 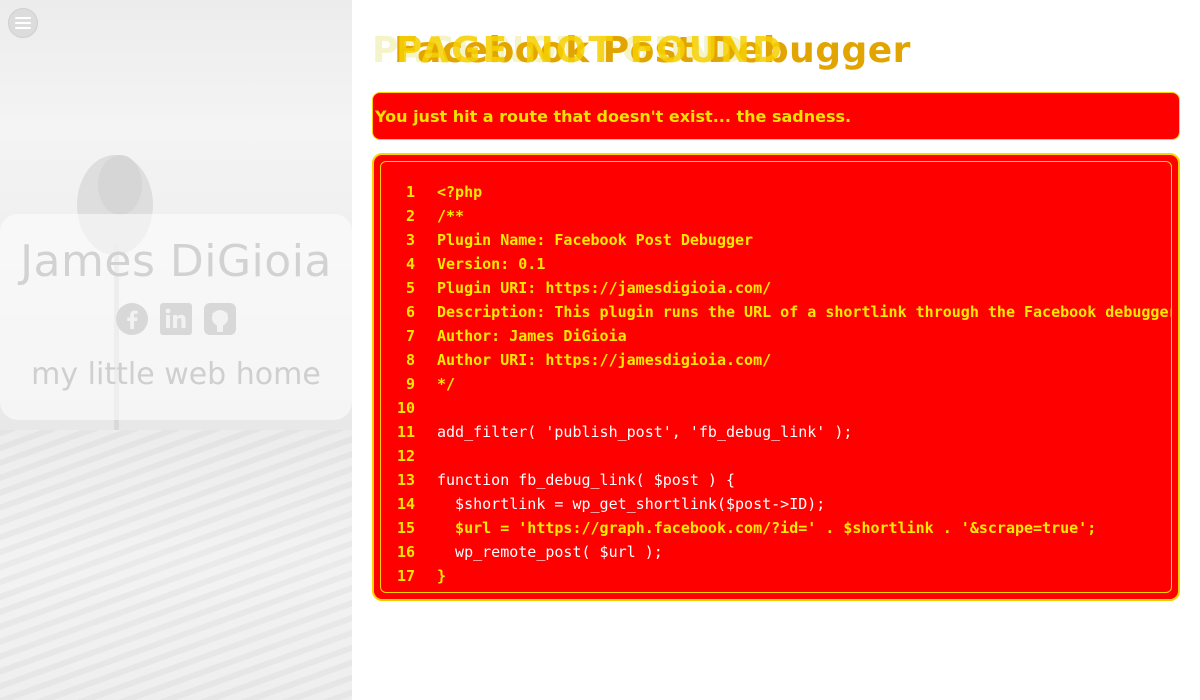 What do you see at coordinates (776, 384) in the screenshot?
I see `code-line: 9 */` at bounding box center [776, 384].